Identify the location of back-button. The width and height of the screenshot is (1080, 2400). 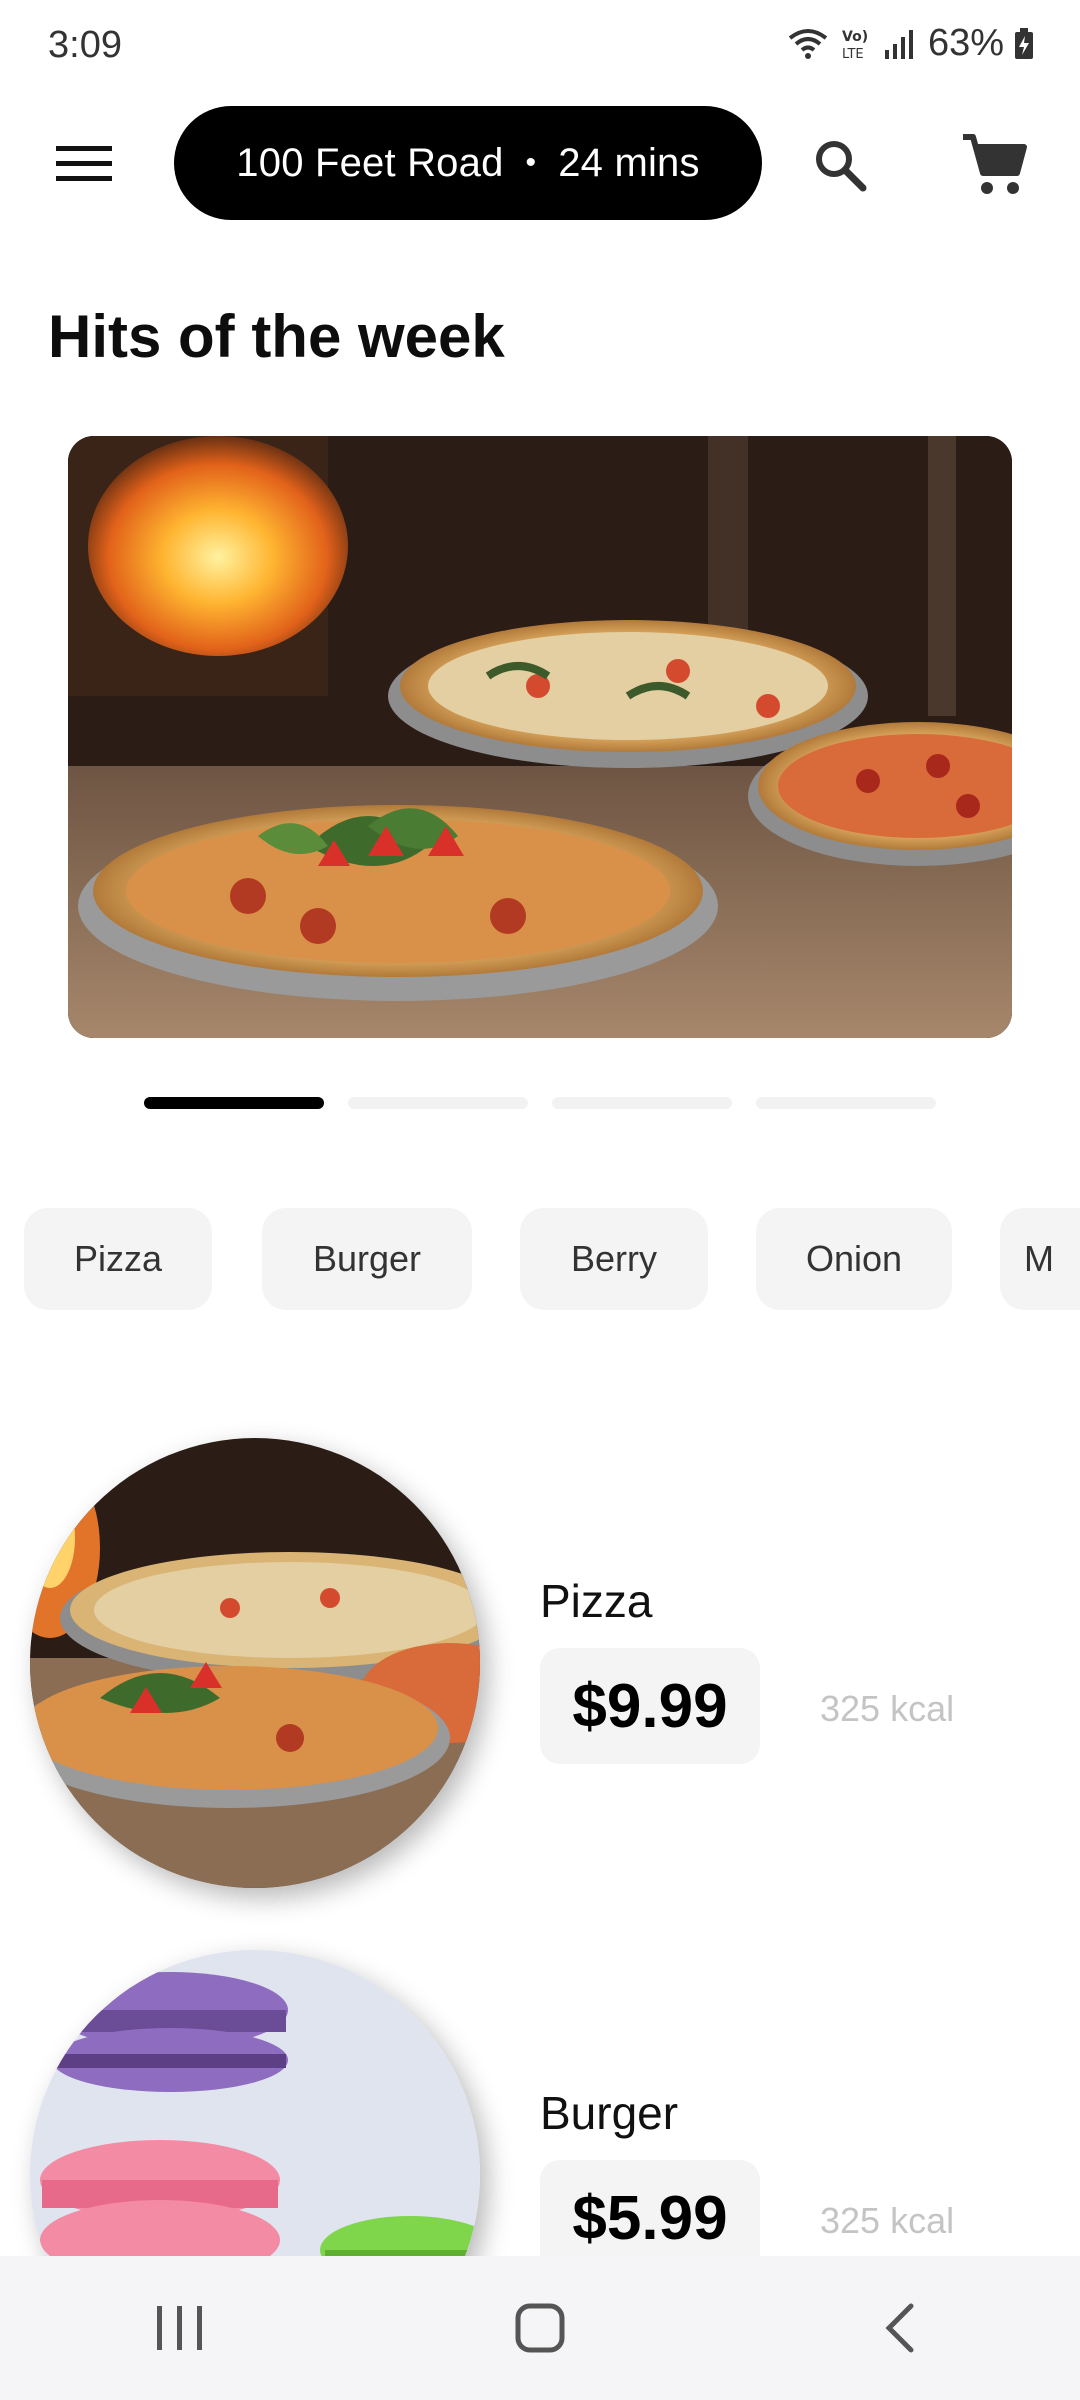
(900, 2328).